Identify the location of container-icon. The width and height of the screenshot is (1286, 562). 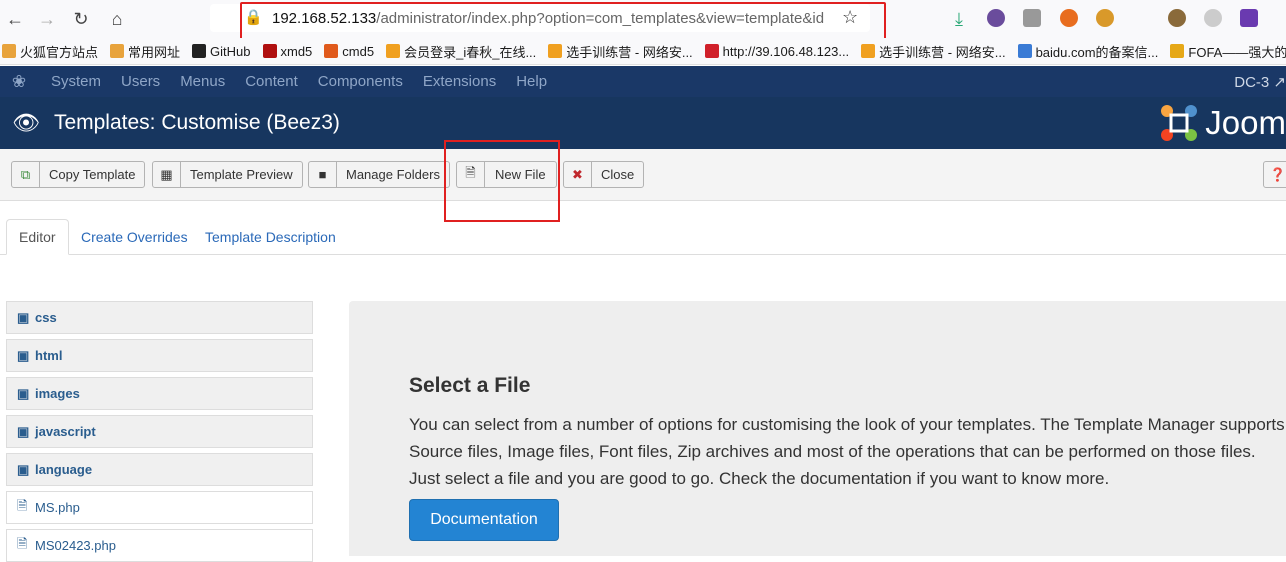
(1032, 18).